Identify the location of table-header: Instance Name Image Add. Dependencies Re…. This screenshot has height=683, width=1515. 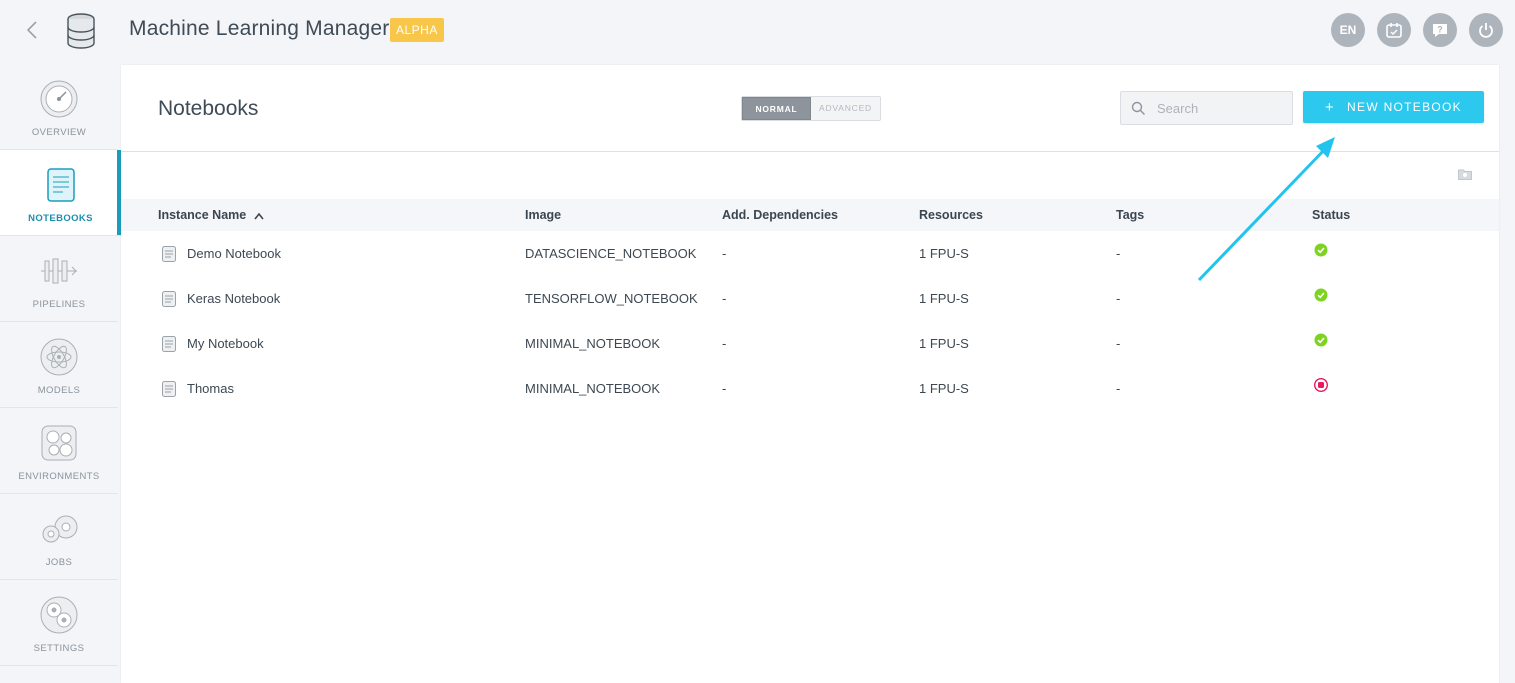
(810, 215).